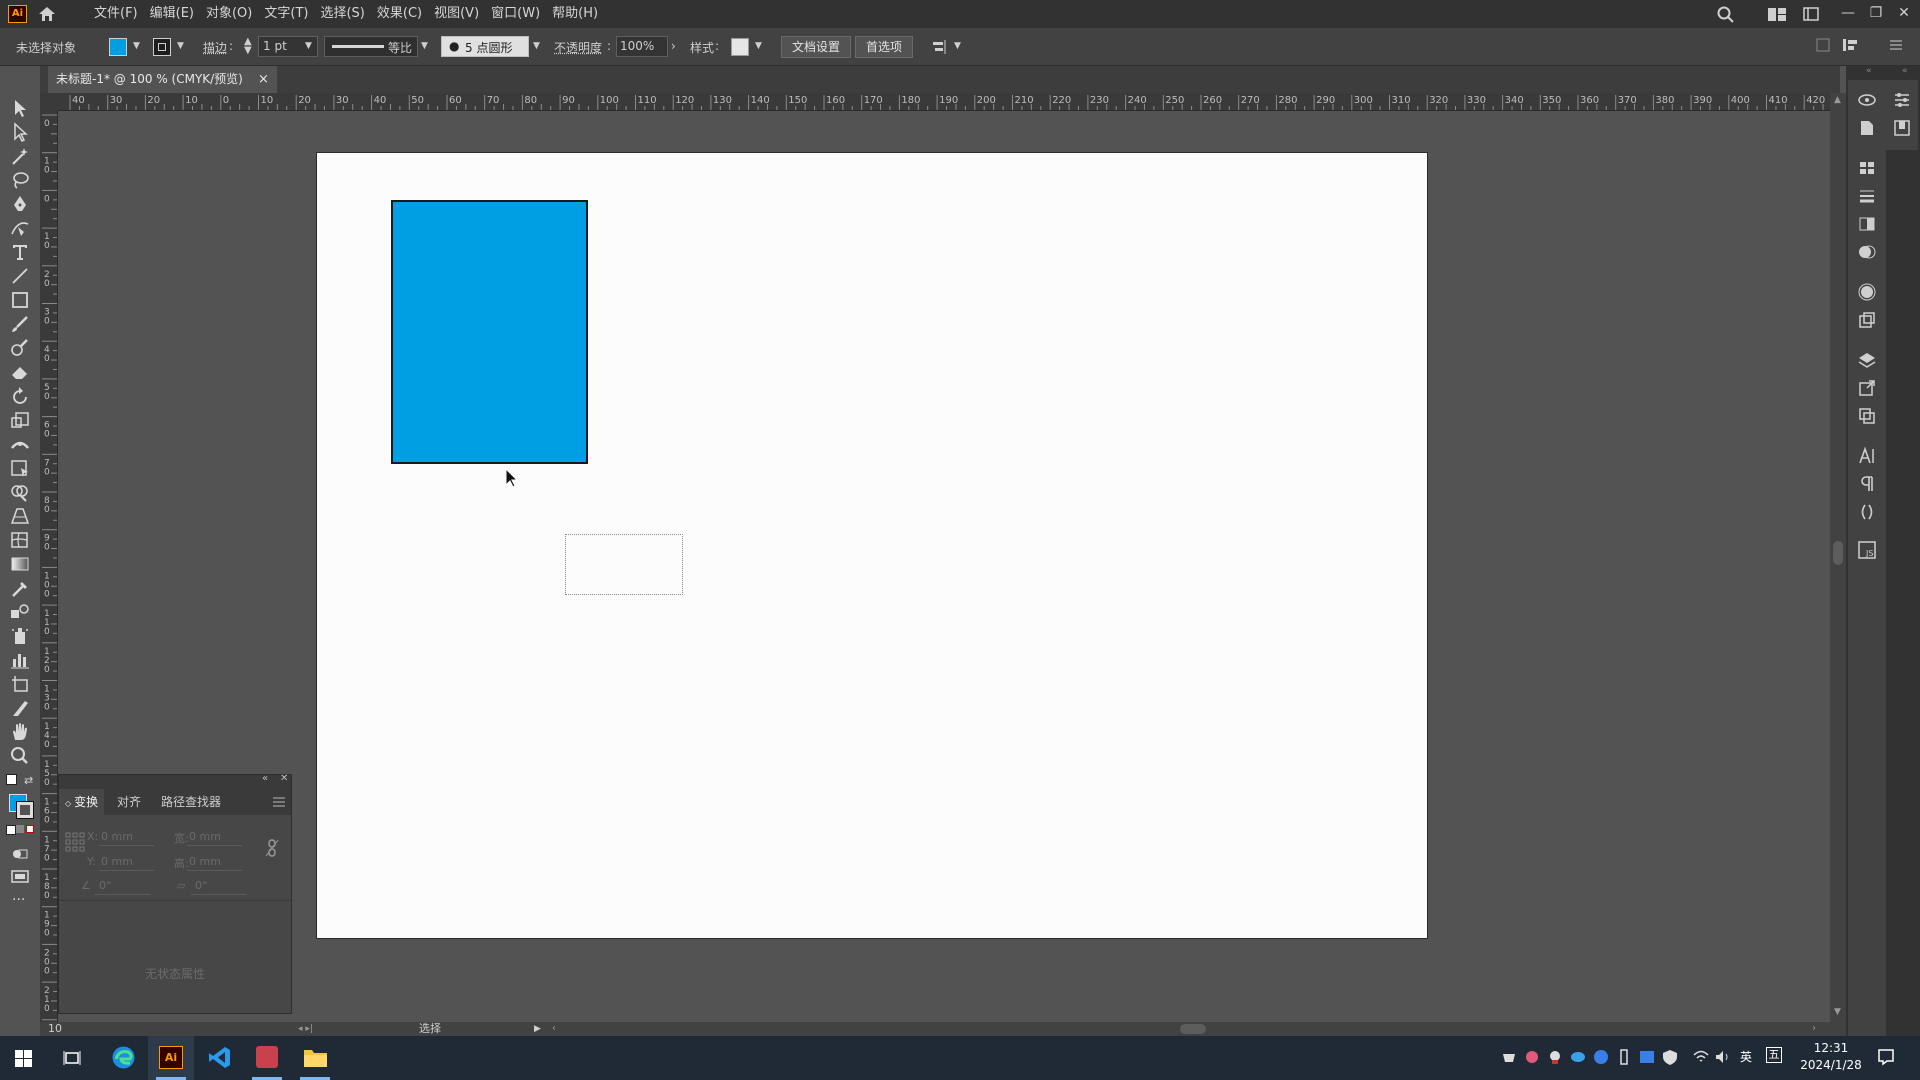 The image size is (1920, 1080). I want to click on restore-button: ❐, so click(1876, 14).